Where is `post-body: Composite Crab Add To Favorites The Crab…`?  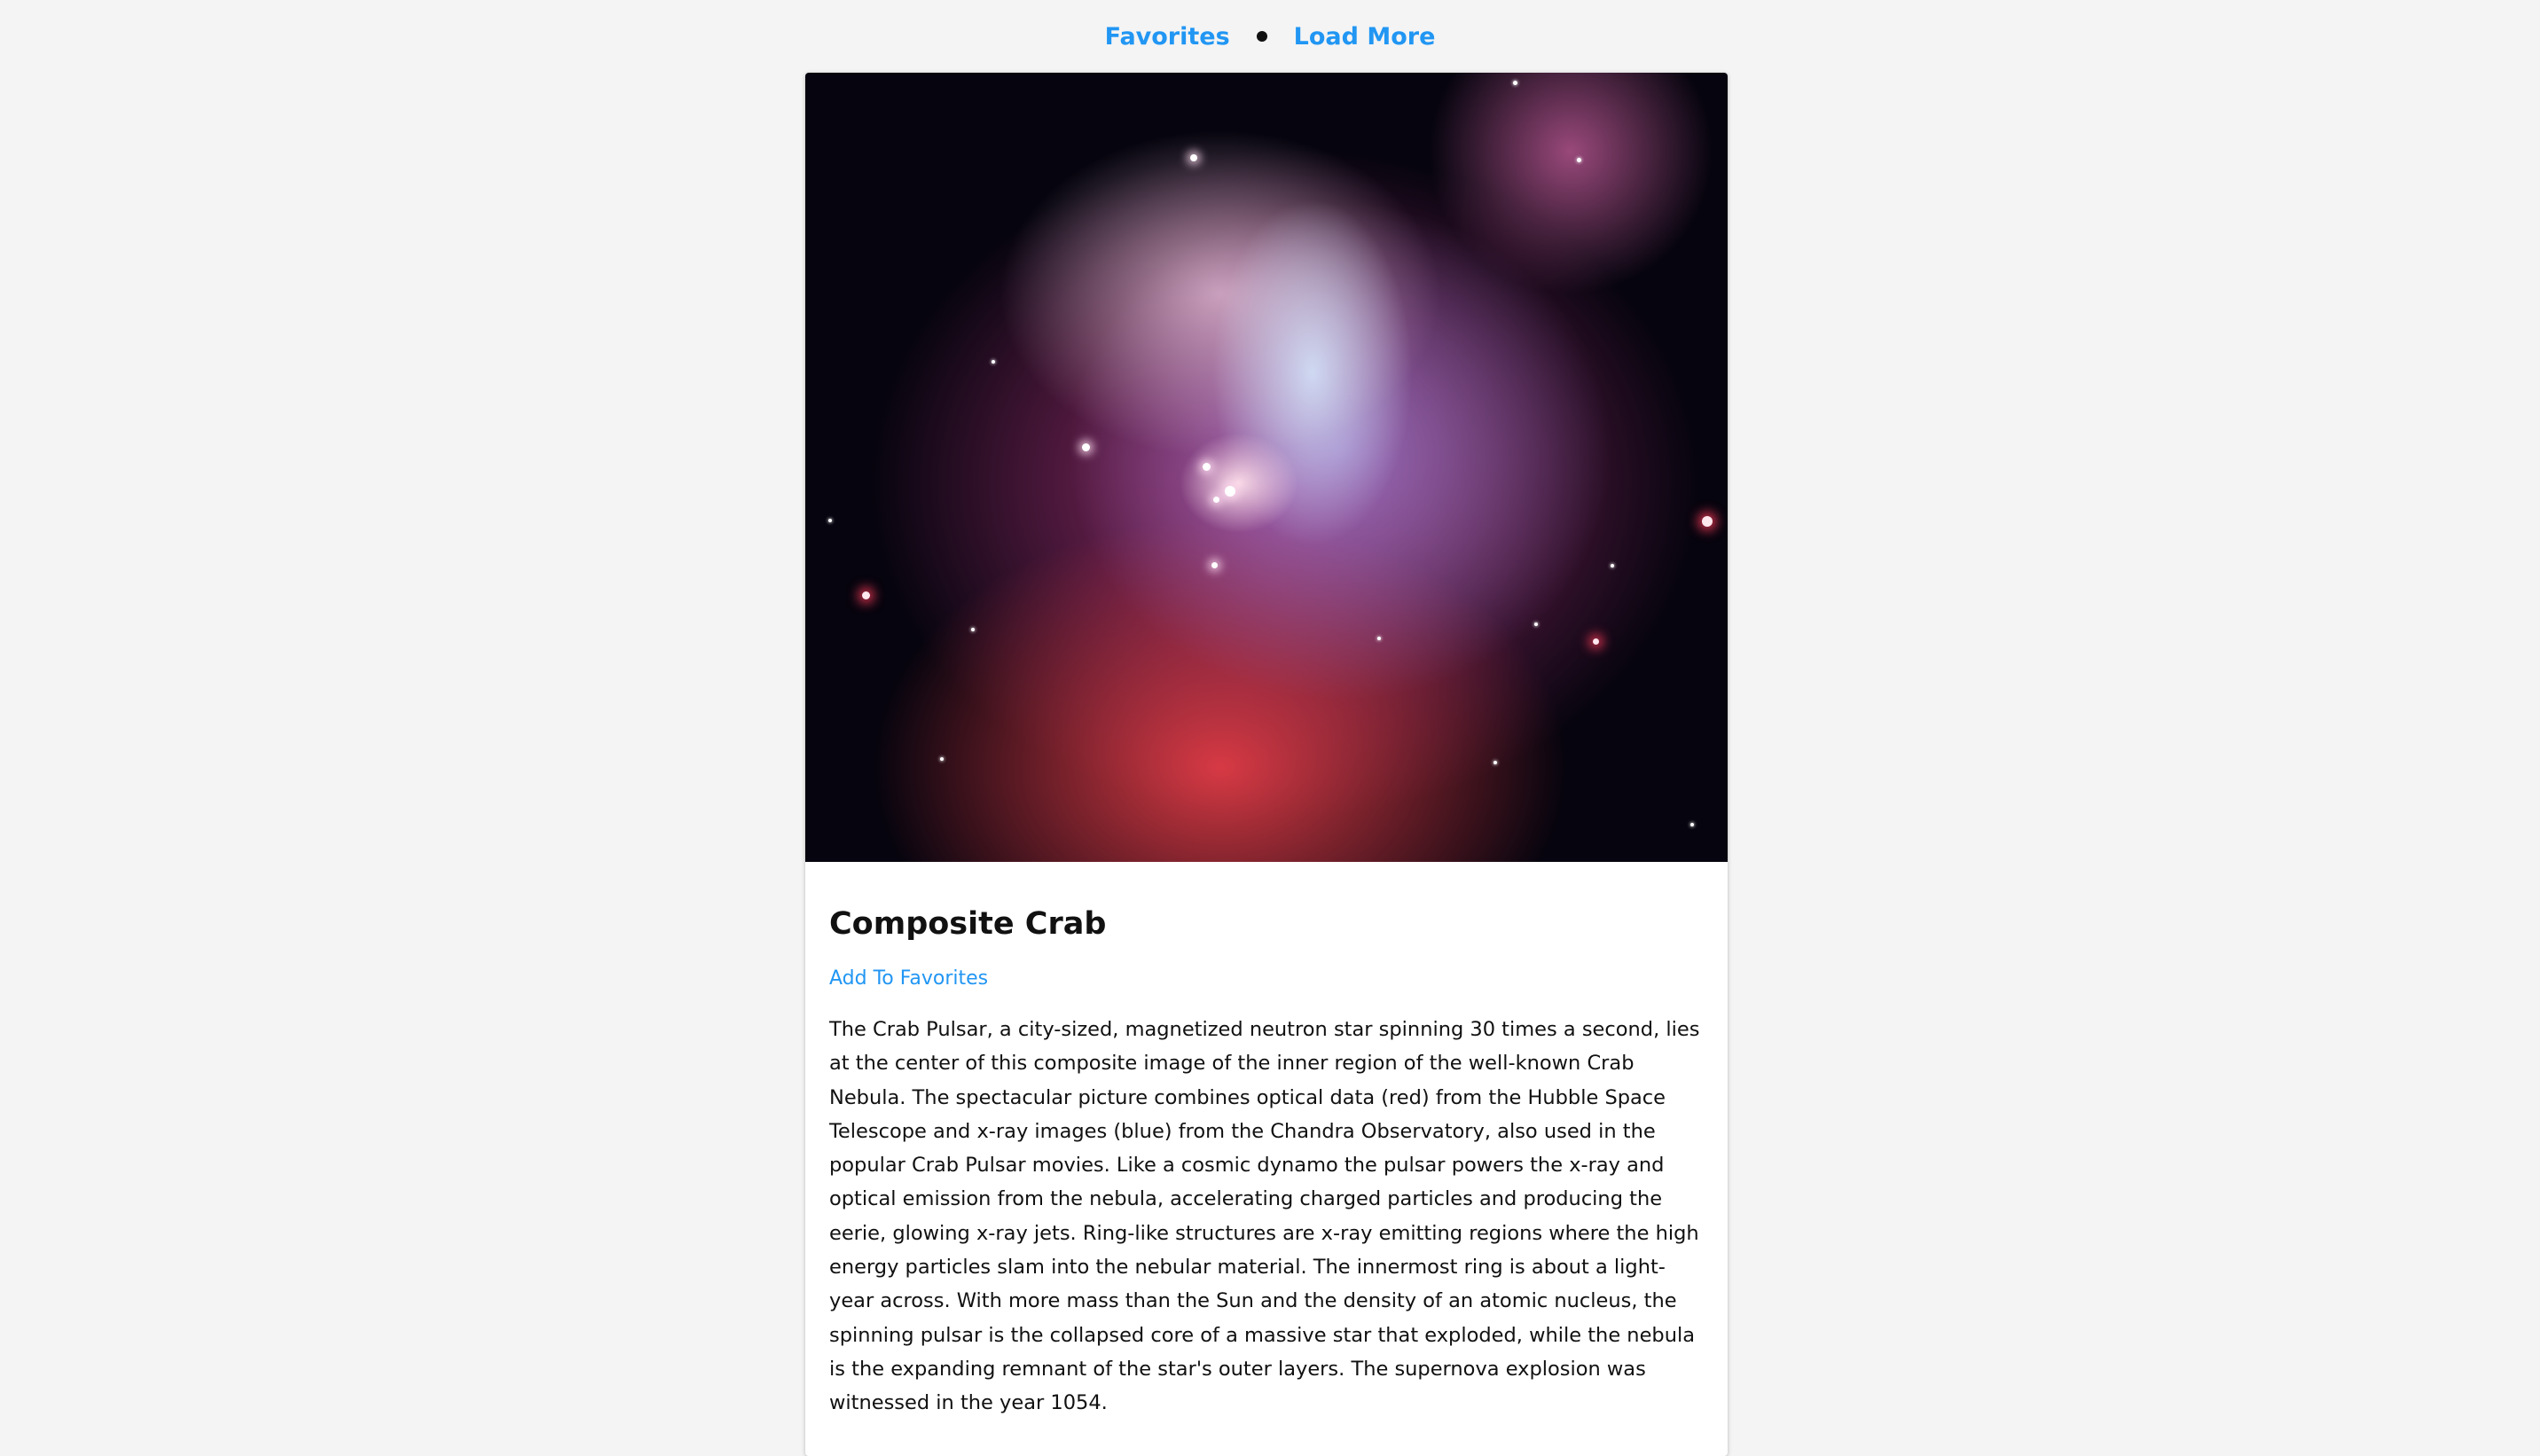
post-body: Composite Crab Add To Favorites The Crab… is located at coordinates (1266, 1141).